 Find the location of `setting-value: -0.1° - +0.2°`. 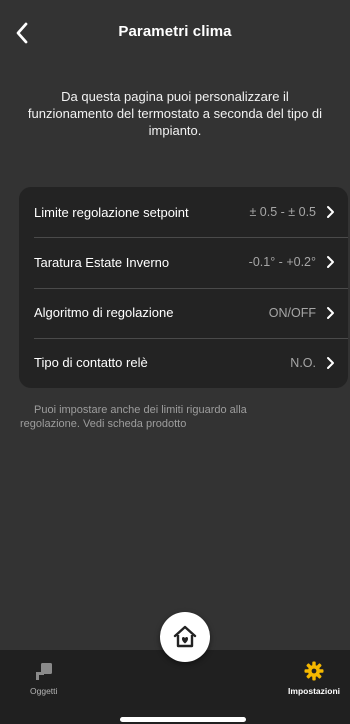

setting-value: -0.1° - +0.2° is located at coordinates (282, 262).